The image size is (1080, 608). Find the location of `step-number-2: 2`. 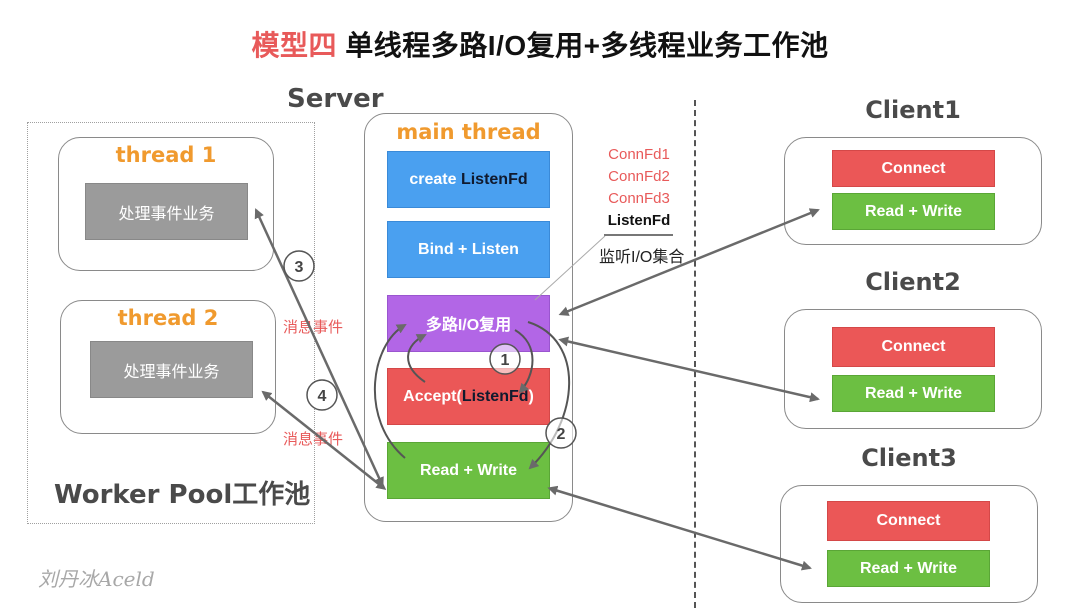

step-number-2: 2 is located at coordinates (561, 434).